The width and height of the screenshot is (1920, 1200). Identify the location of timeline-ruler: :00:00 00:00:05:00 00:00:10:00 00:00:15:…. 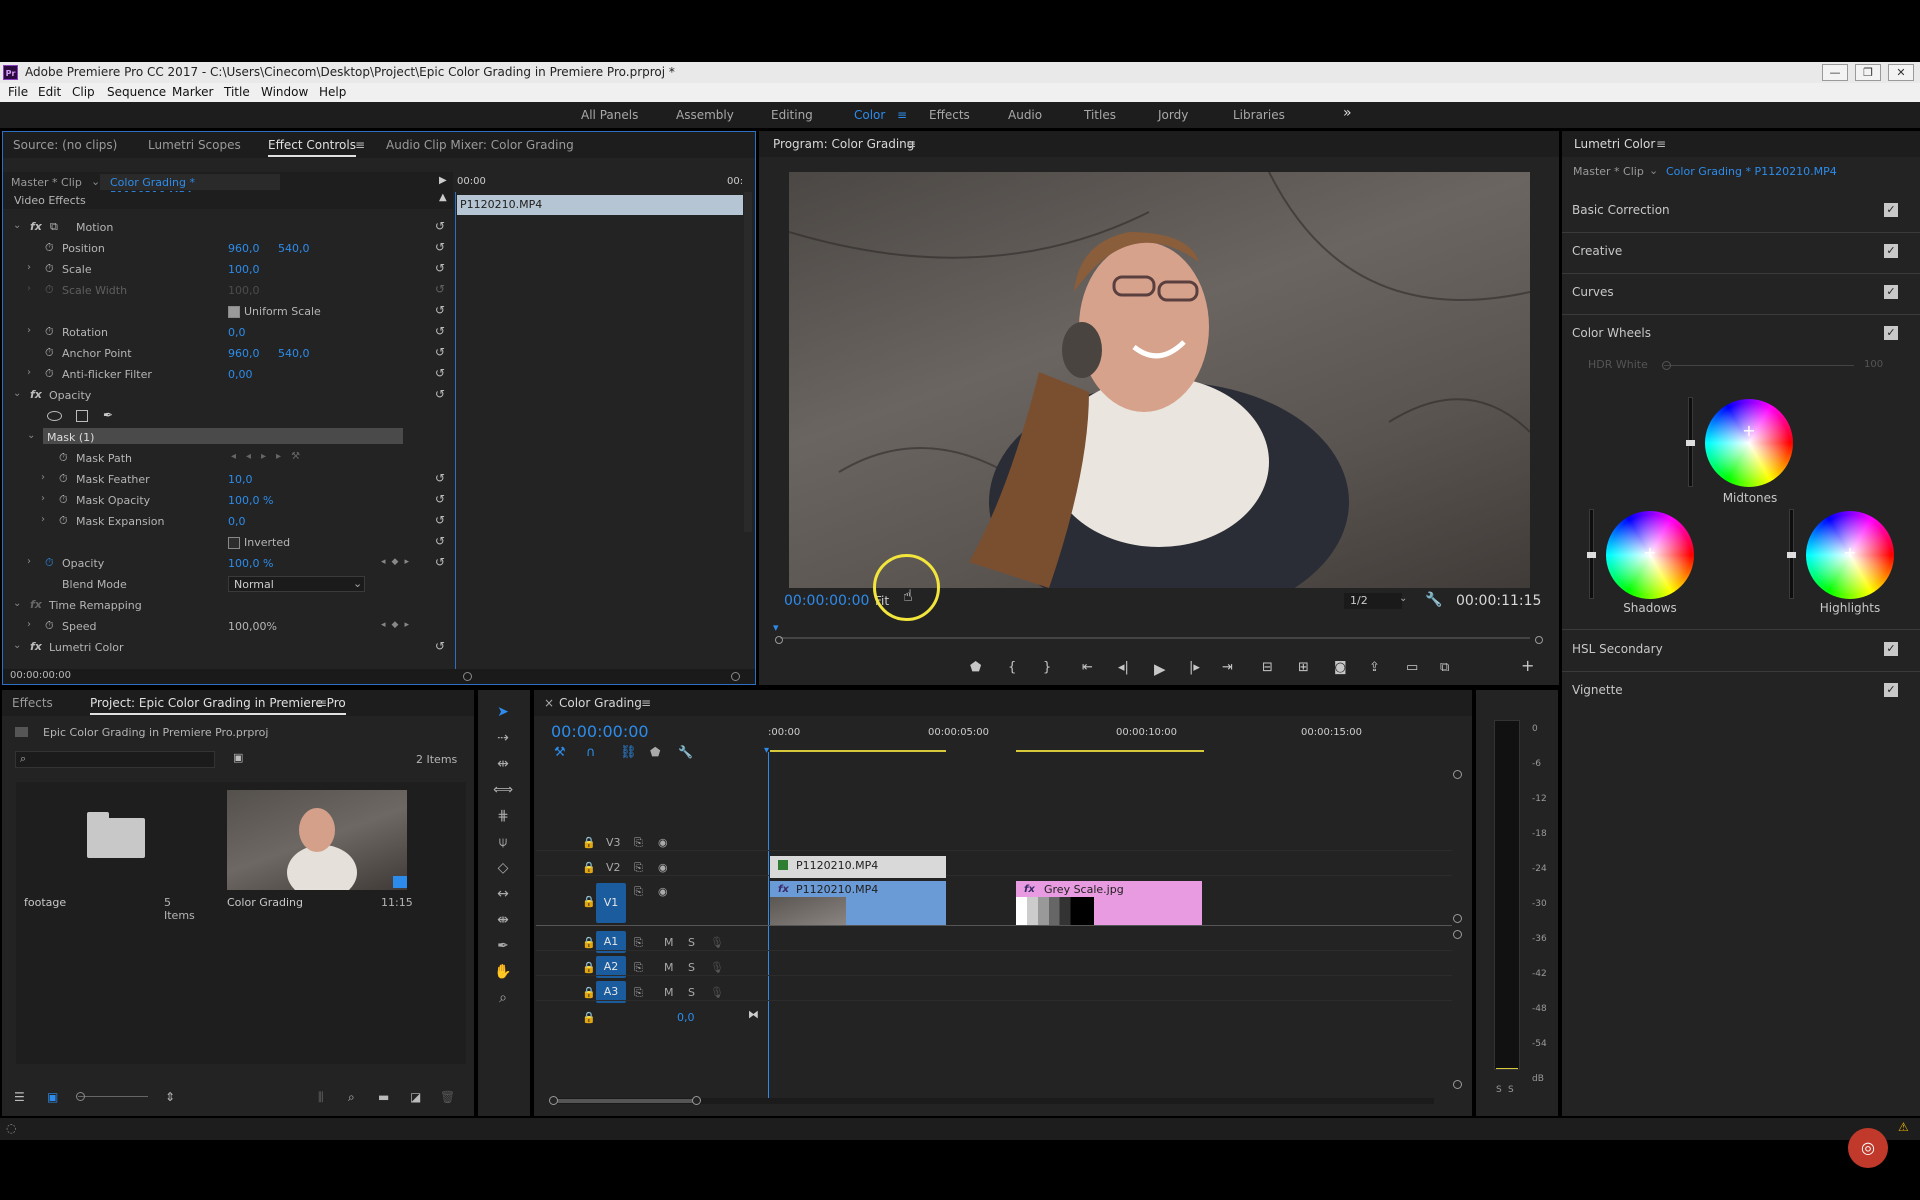
(1108, 740).